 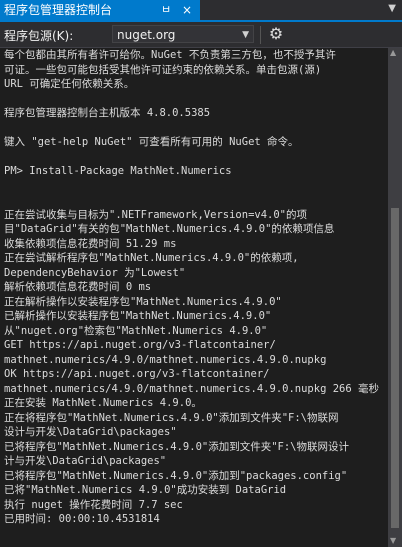 I want to click on vertical-scrollbar: ▲ ▼, so click(x=395, y=297).